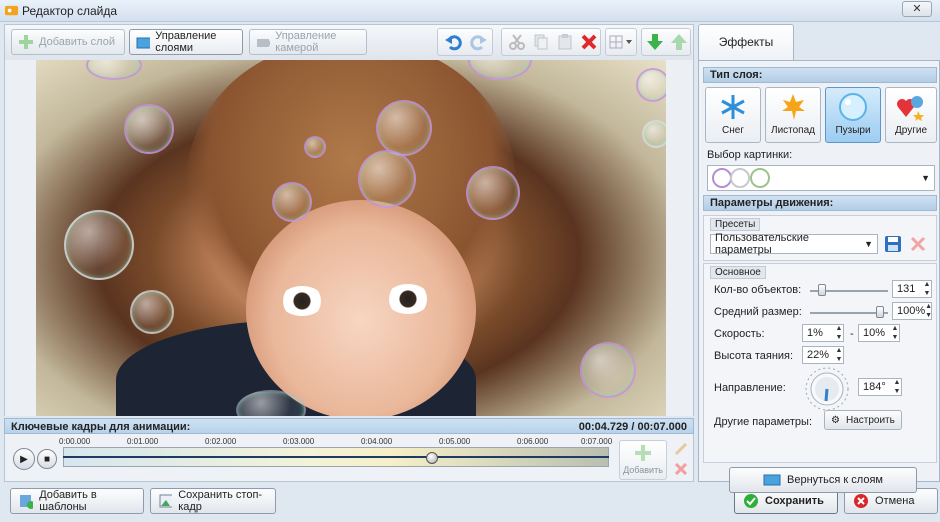  What do you see at coordinates (733, 130) in the screenshot?
I see `type-snow-label: Снег` at bounding box center [733, 130].